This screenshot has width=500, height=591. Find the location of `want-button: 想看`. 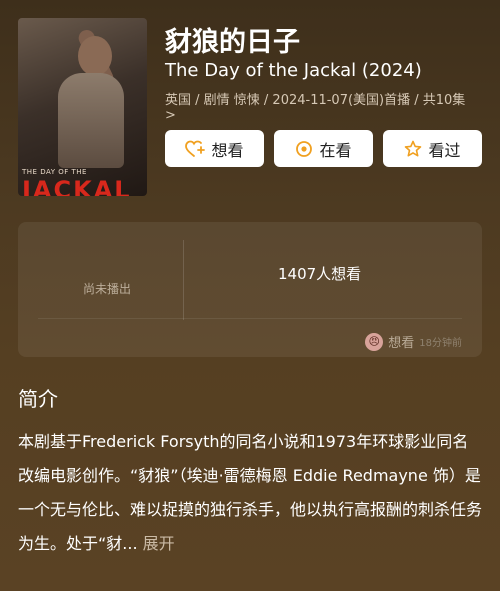

want-button: 想看 is located at coordinates (214, 148).